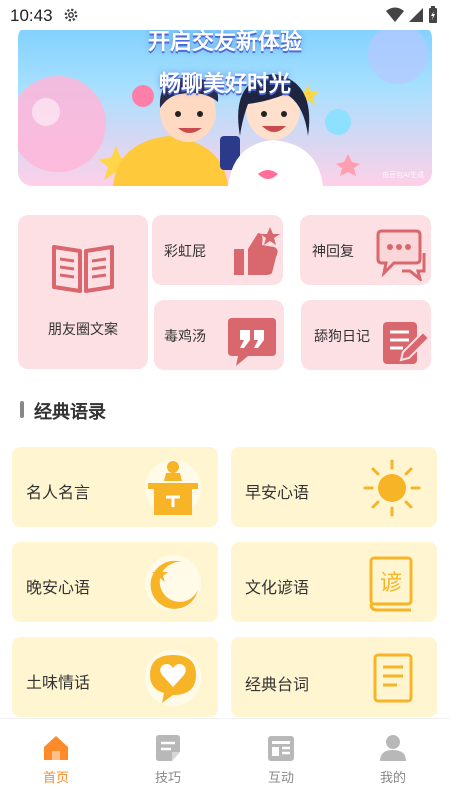 The width and height of the screenshot is (450, 800). I want to click on feature-simp-diary-label: 舔狗日记, so click(342, 337).